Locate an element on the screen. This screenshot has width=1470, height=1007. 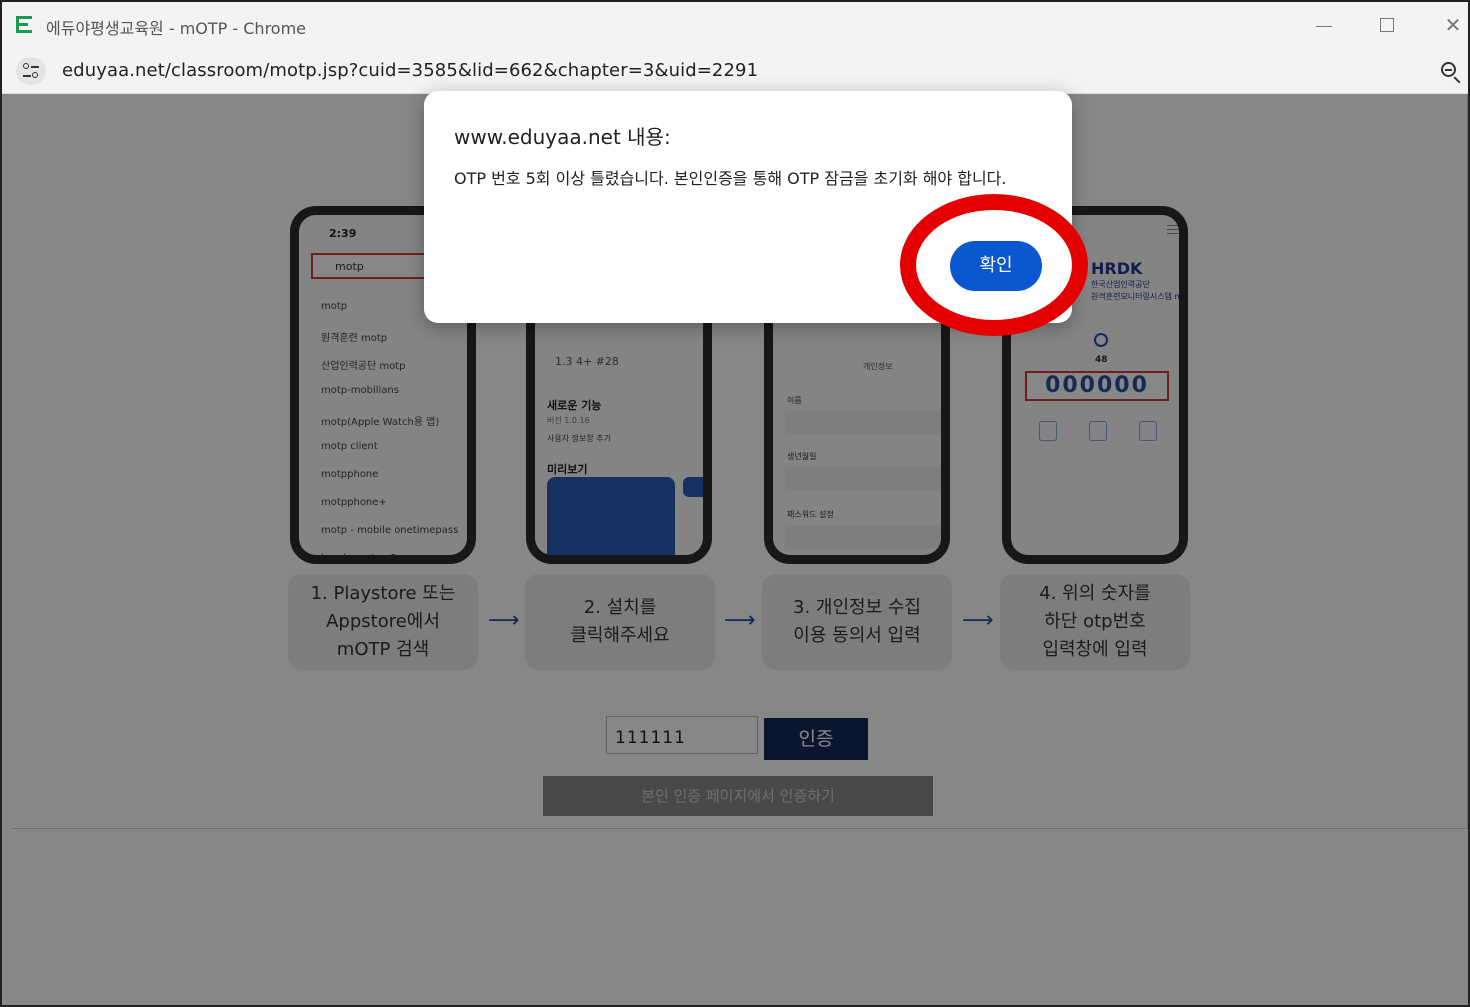
maximize-button is located at coordinates (1388, 25).